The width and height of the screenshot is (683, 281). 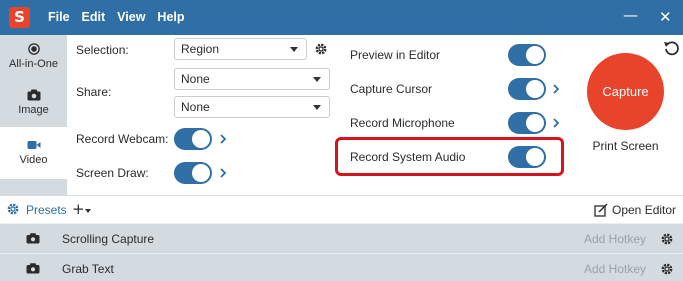 What do you see at coordinates (33, 160) in the screenshot?
I see `mode-video-label: Video` at bounding box center [33, 160].